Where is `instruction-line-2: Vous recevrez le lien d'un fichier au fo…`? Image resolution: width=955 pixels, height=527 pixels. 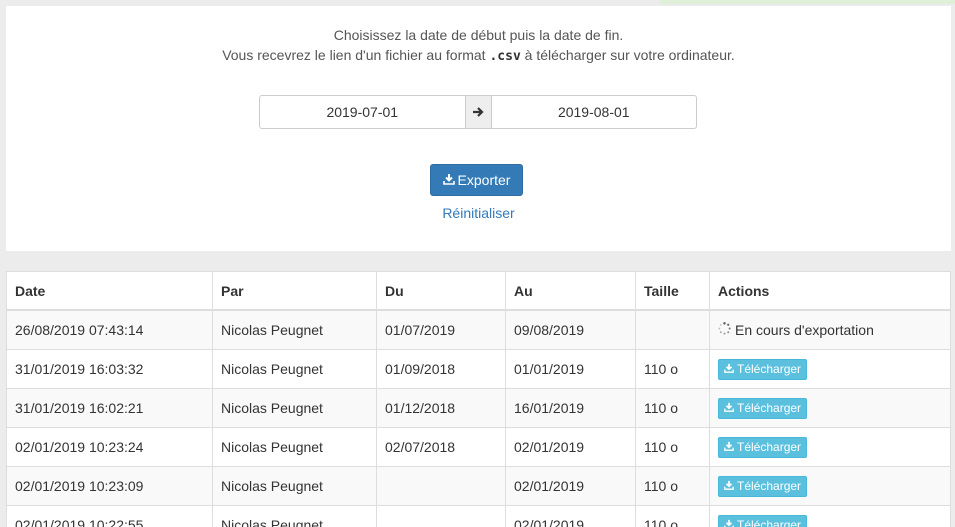 instruction-line-2: Vous recevrez le lien d'un fichier au fo… is located at coordinates (478, 56).